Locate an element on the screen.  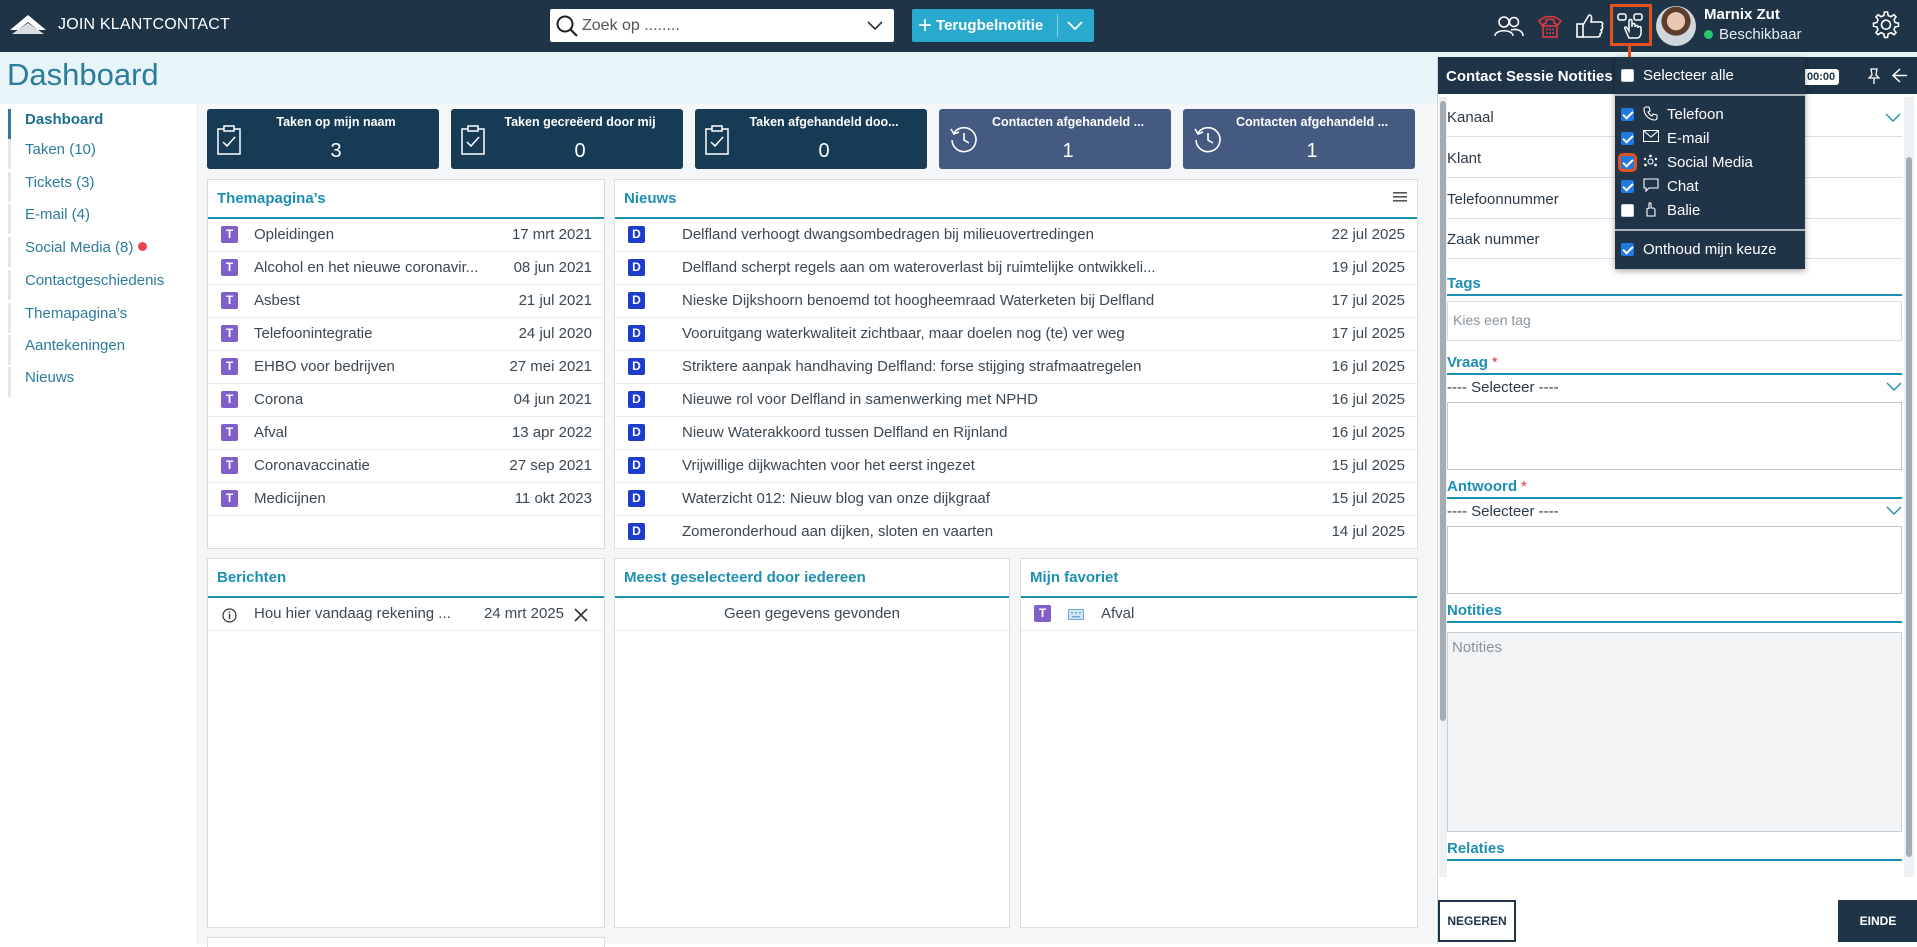
select-all-checkbox is located at coordinates (1627, 75).